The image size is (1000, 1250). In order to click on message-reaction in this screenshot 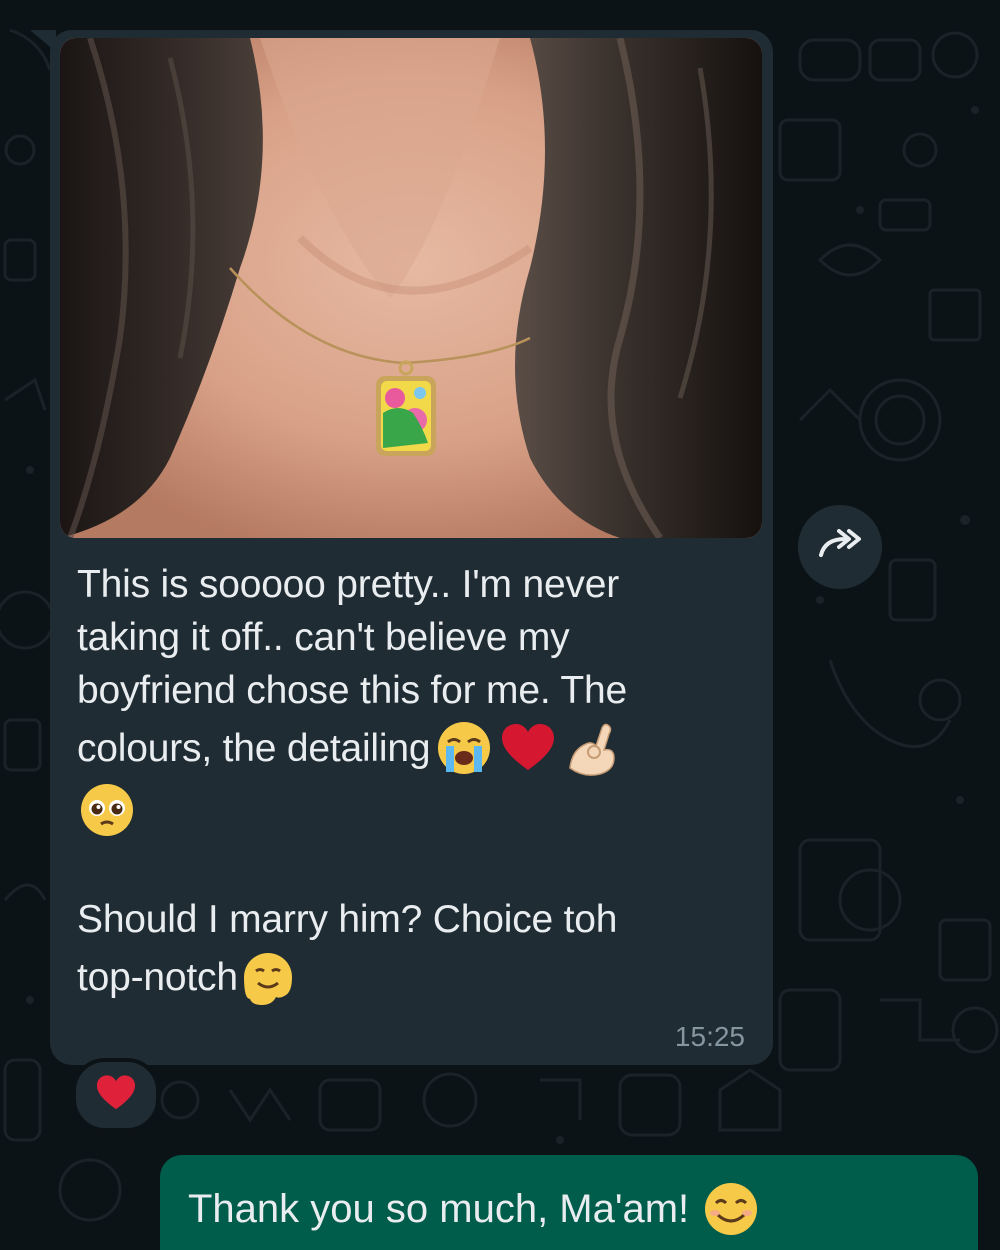, I will do `click(116, 1095)`.